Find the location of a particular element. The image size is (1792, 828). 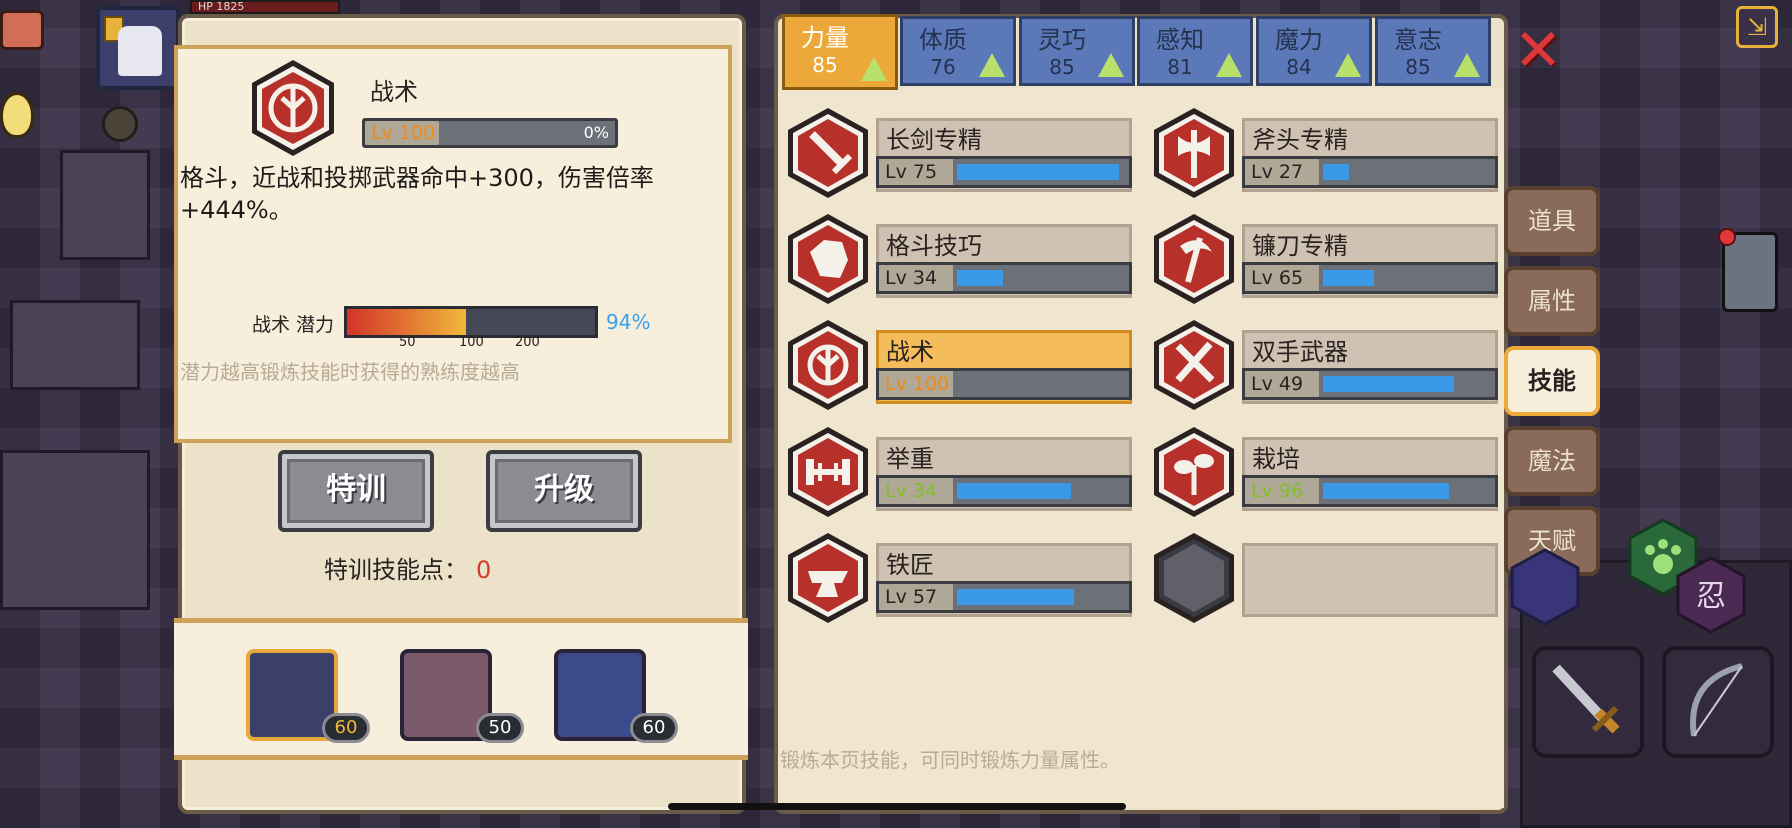

skill-level: Lv 100 is located at coordinates (916, 384).